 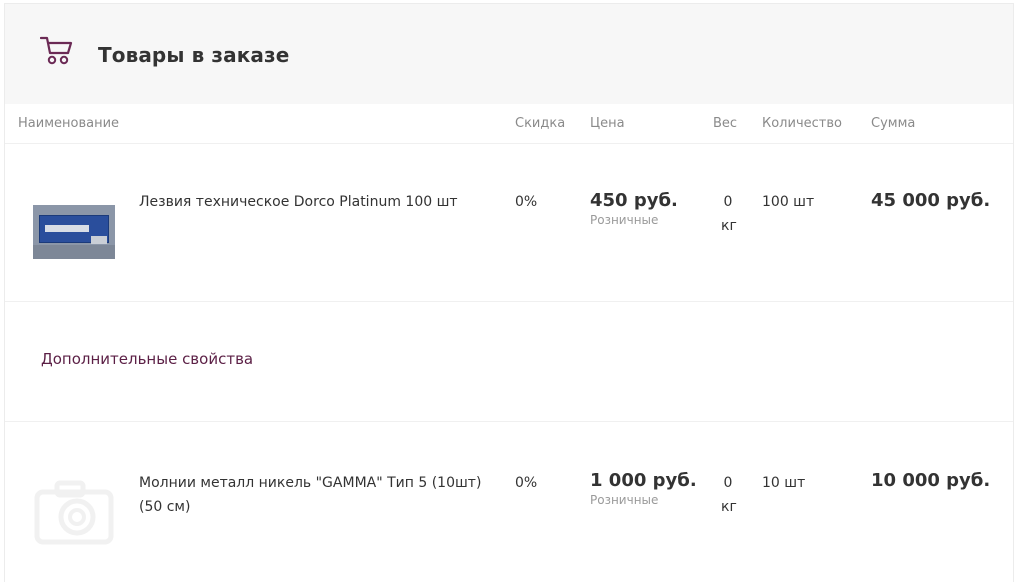 What do you see at coordinates (931, 200) in the screenshot?
I see `product-sum: 45 000 руб.` at bounding box center [931, 200].